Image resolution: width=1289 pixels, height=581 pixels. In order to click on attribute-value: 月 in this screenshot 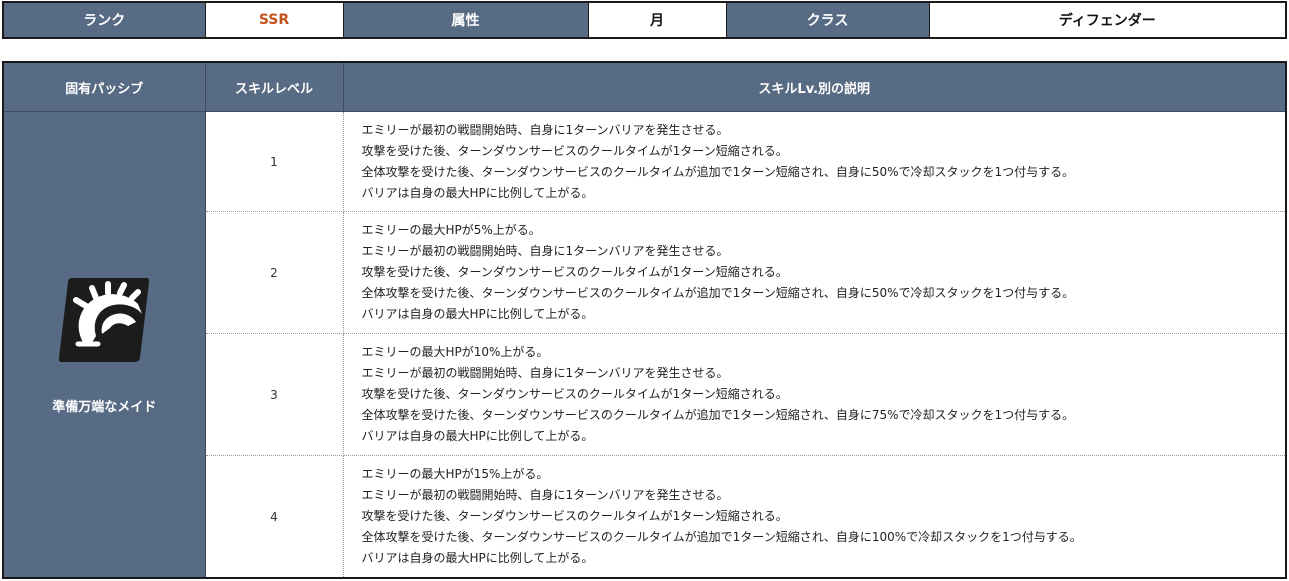, I will do `click(657, 20)`.